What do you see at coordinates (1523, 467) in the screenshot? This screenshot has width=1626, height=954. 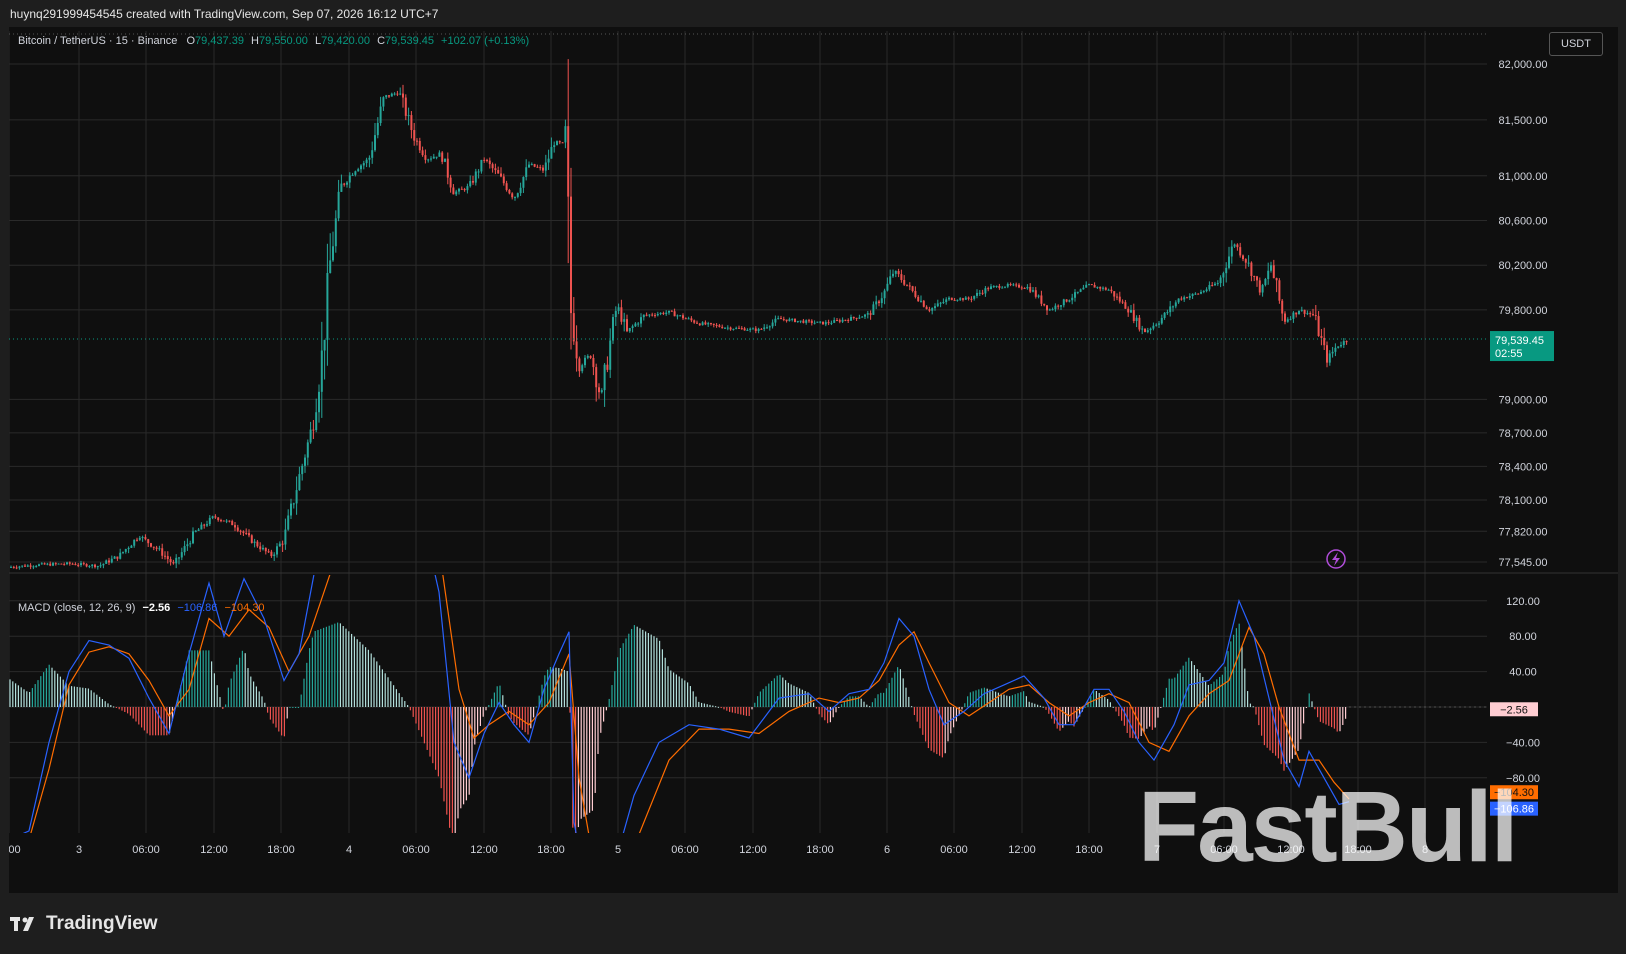 I see `price-tick-label: 78,400.00` at bounding box center [1523, 467].